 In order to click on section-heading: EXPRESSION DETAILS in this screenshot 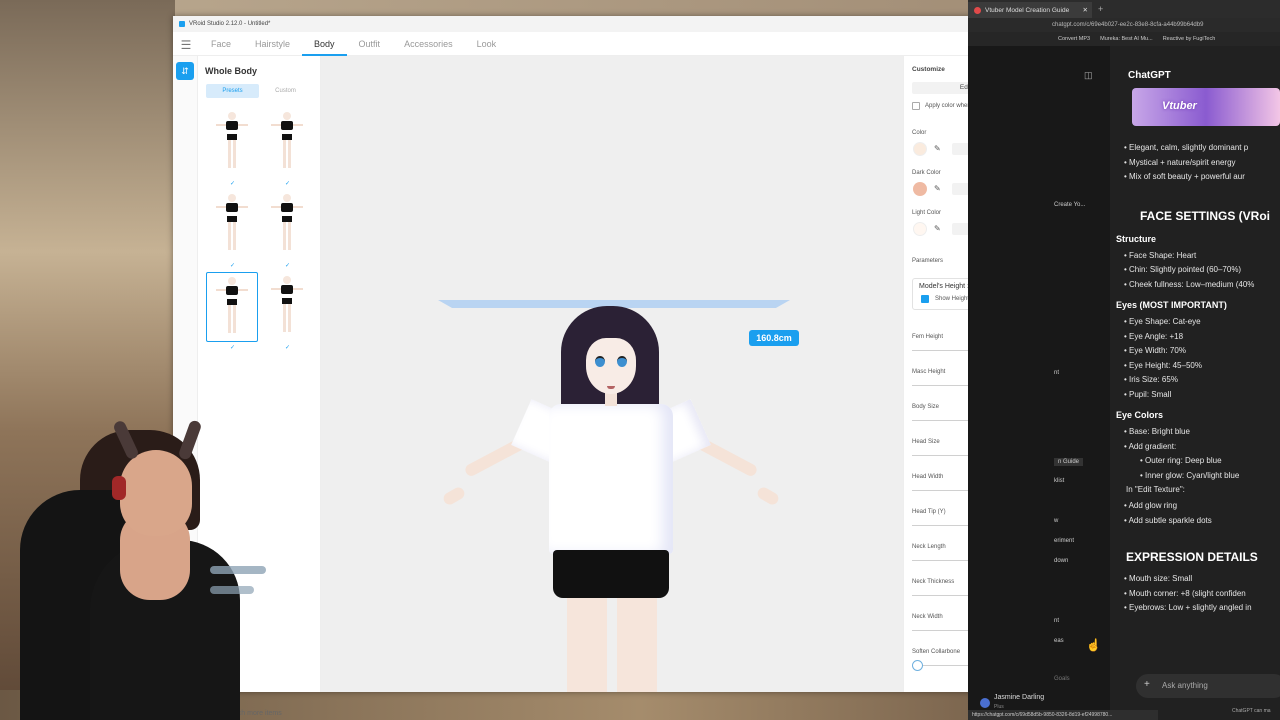, I will do `click(1192, 557)`.